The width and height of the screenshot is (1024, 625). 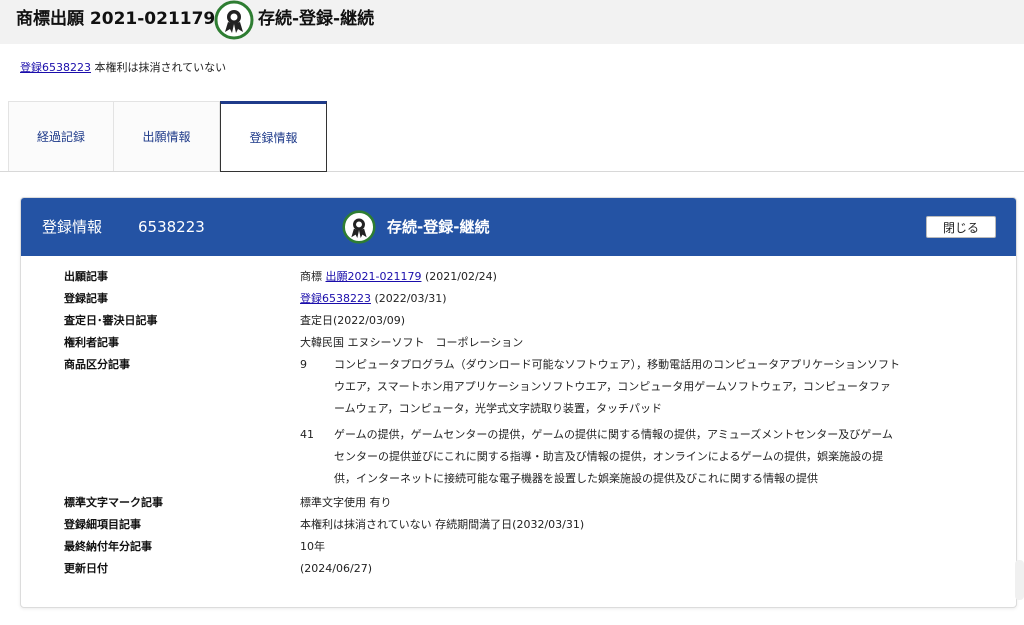 I want to click on page-title: 商標出願 2021-021179, so click(x=116, y=19).